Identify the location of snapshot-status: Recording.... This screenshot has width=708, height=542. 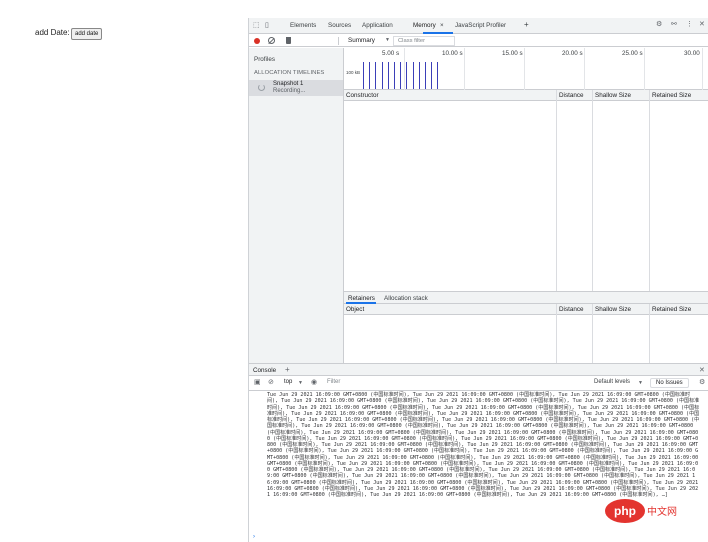
(289, 91).